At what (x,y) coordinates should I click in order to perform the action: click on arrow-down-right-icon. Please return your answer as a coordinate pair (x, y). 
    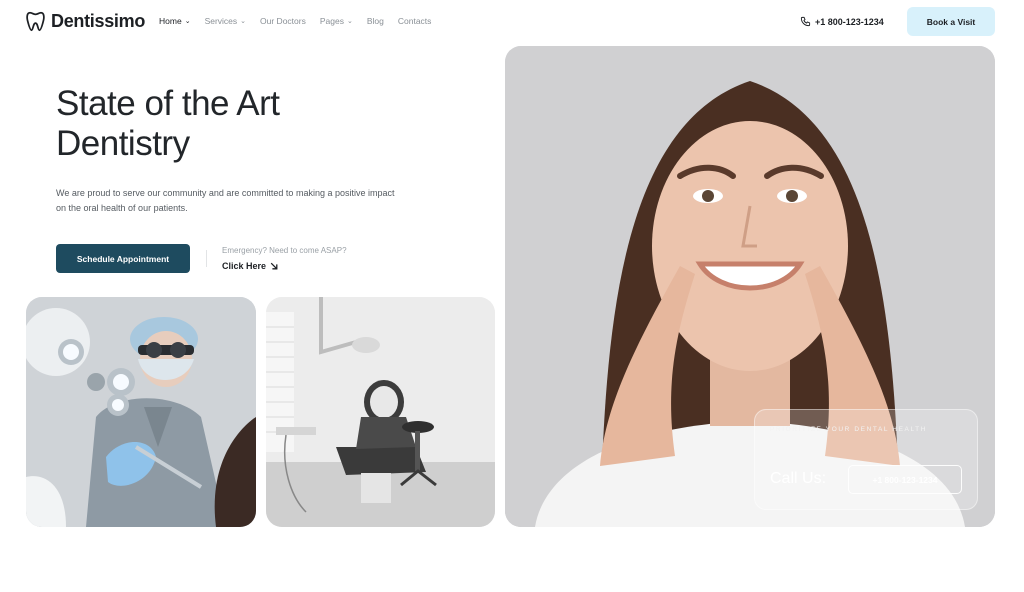
    Looking at the image, I should click on (274, 266).